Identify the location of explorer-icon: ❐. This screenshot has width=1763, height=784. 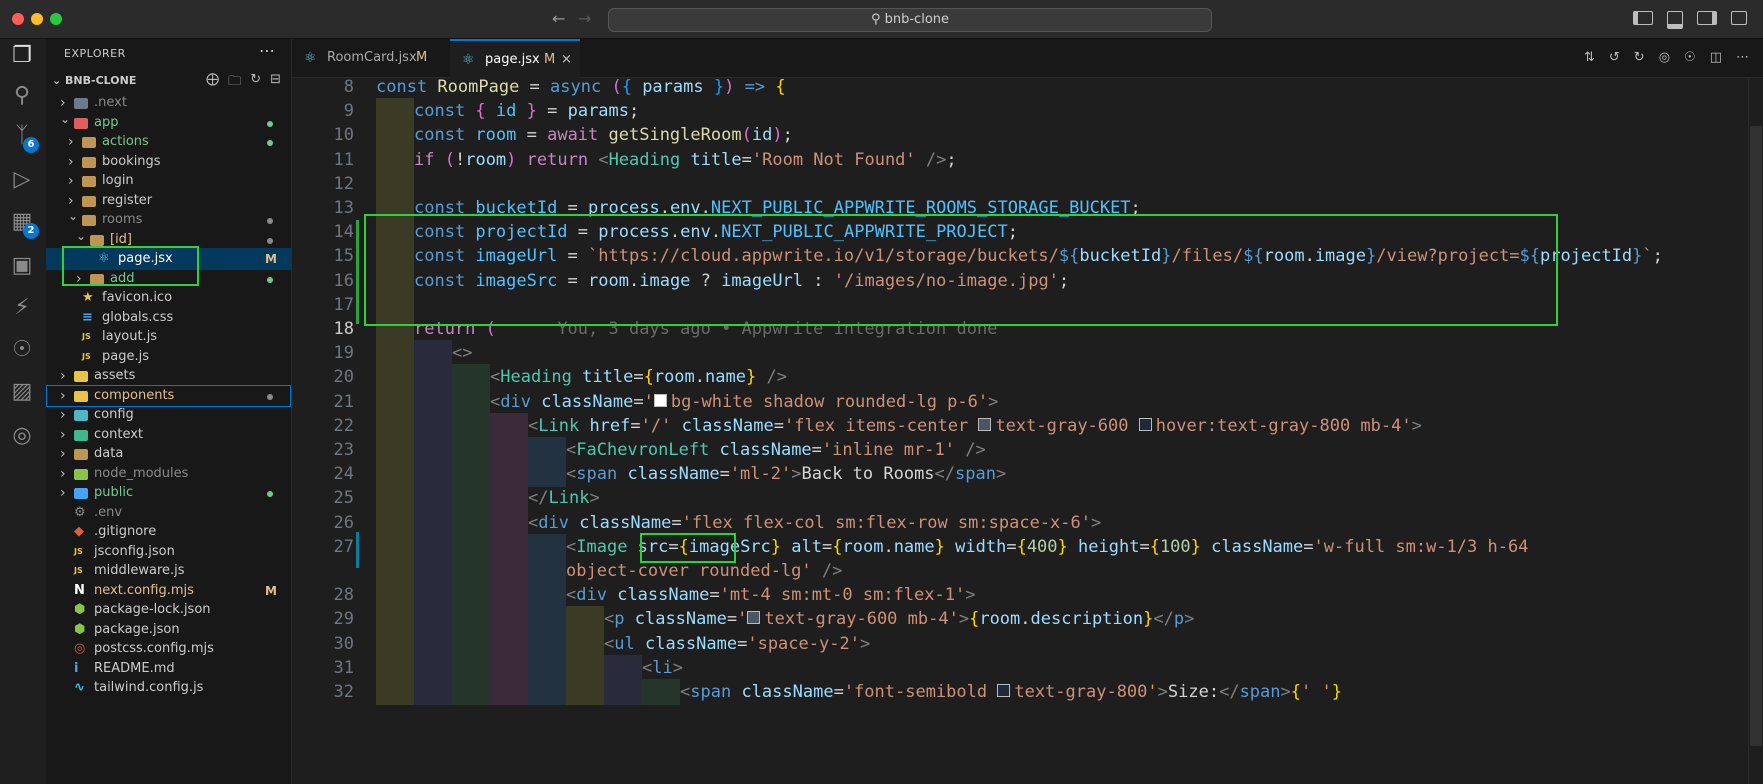
(22, 56).